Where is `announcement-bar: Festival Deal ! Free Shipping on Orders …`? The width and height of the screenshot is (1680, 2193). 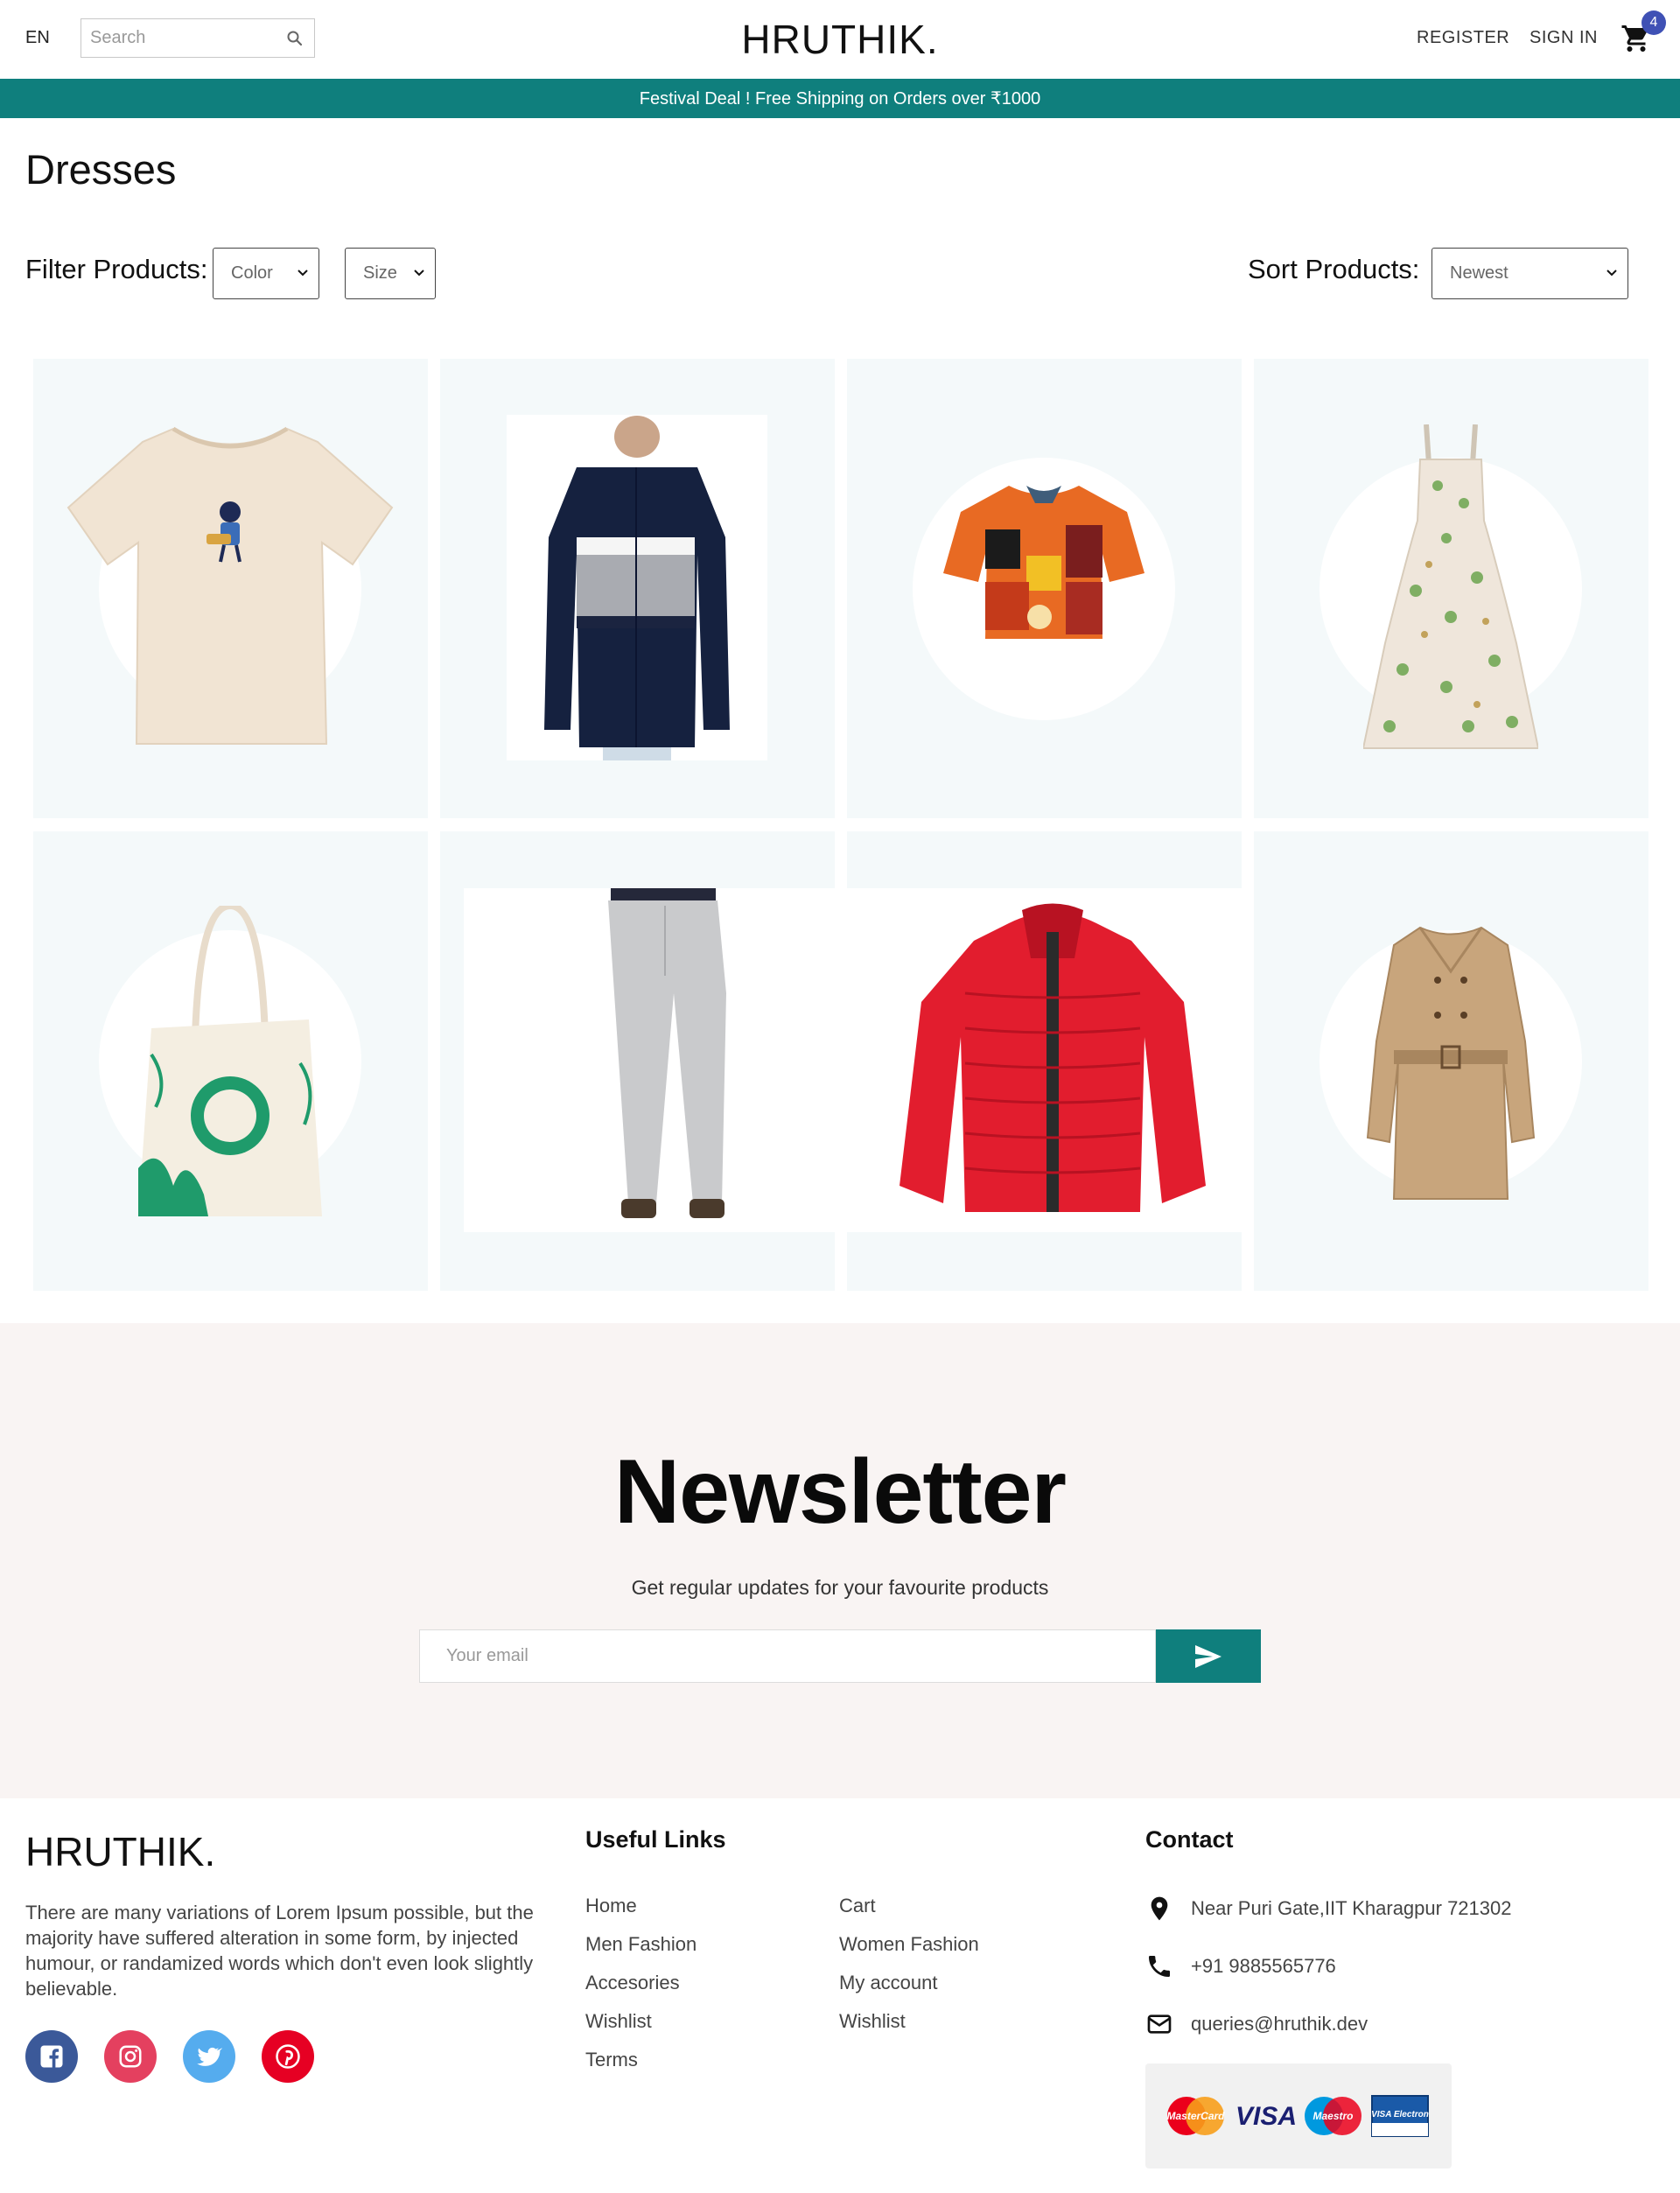
announcement-bar: Festival Deal ! Free Shipping on Orders … is located at coordinates (840, 98).